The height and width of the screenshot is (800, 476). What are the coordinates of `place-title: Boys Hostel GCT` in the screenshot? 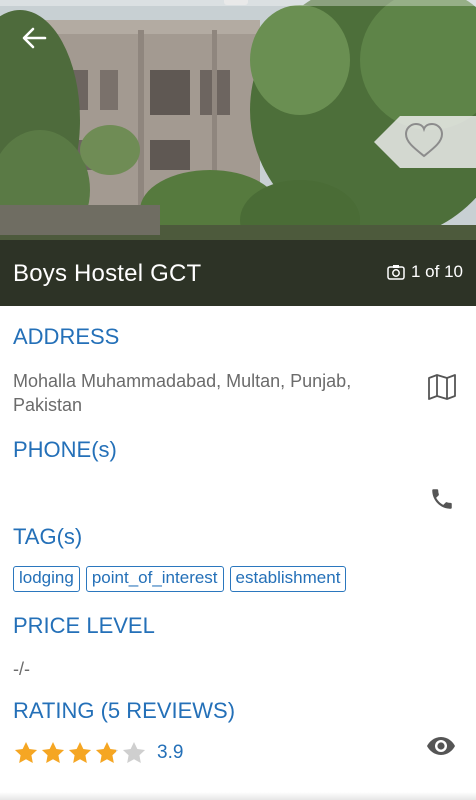 It's located at (107, 273).